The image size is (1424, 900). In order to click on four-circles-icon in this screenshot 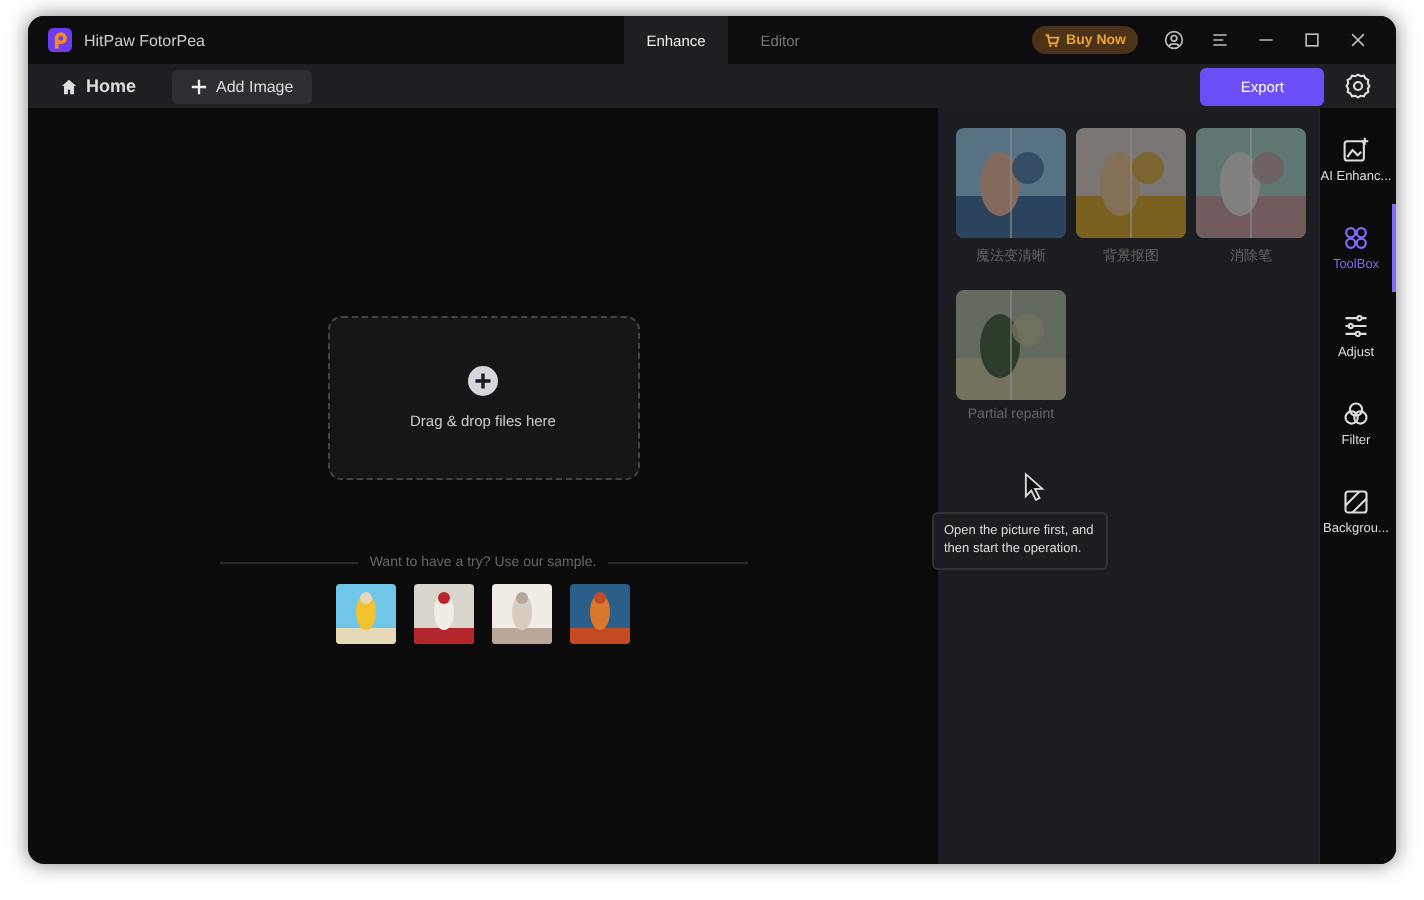, I will do `click(1356, 238)`.